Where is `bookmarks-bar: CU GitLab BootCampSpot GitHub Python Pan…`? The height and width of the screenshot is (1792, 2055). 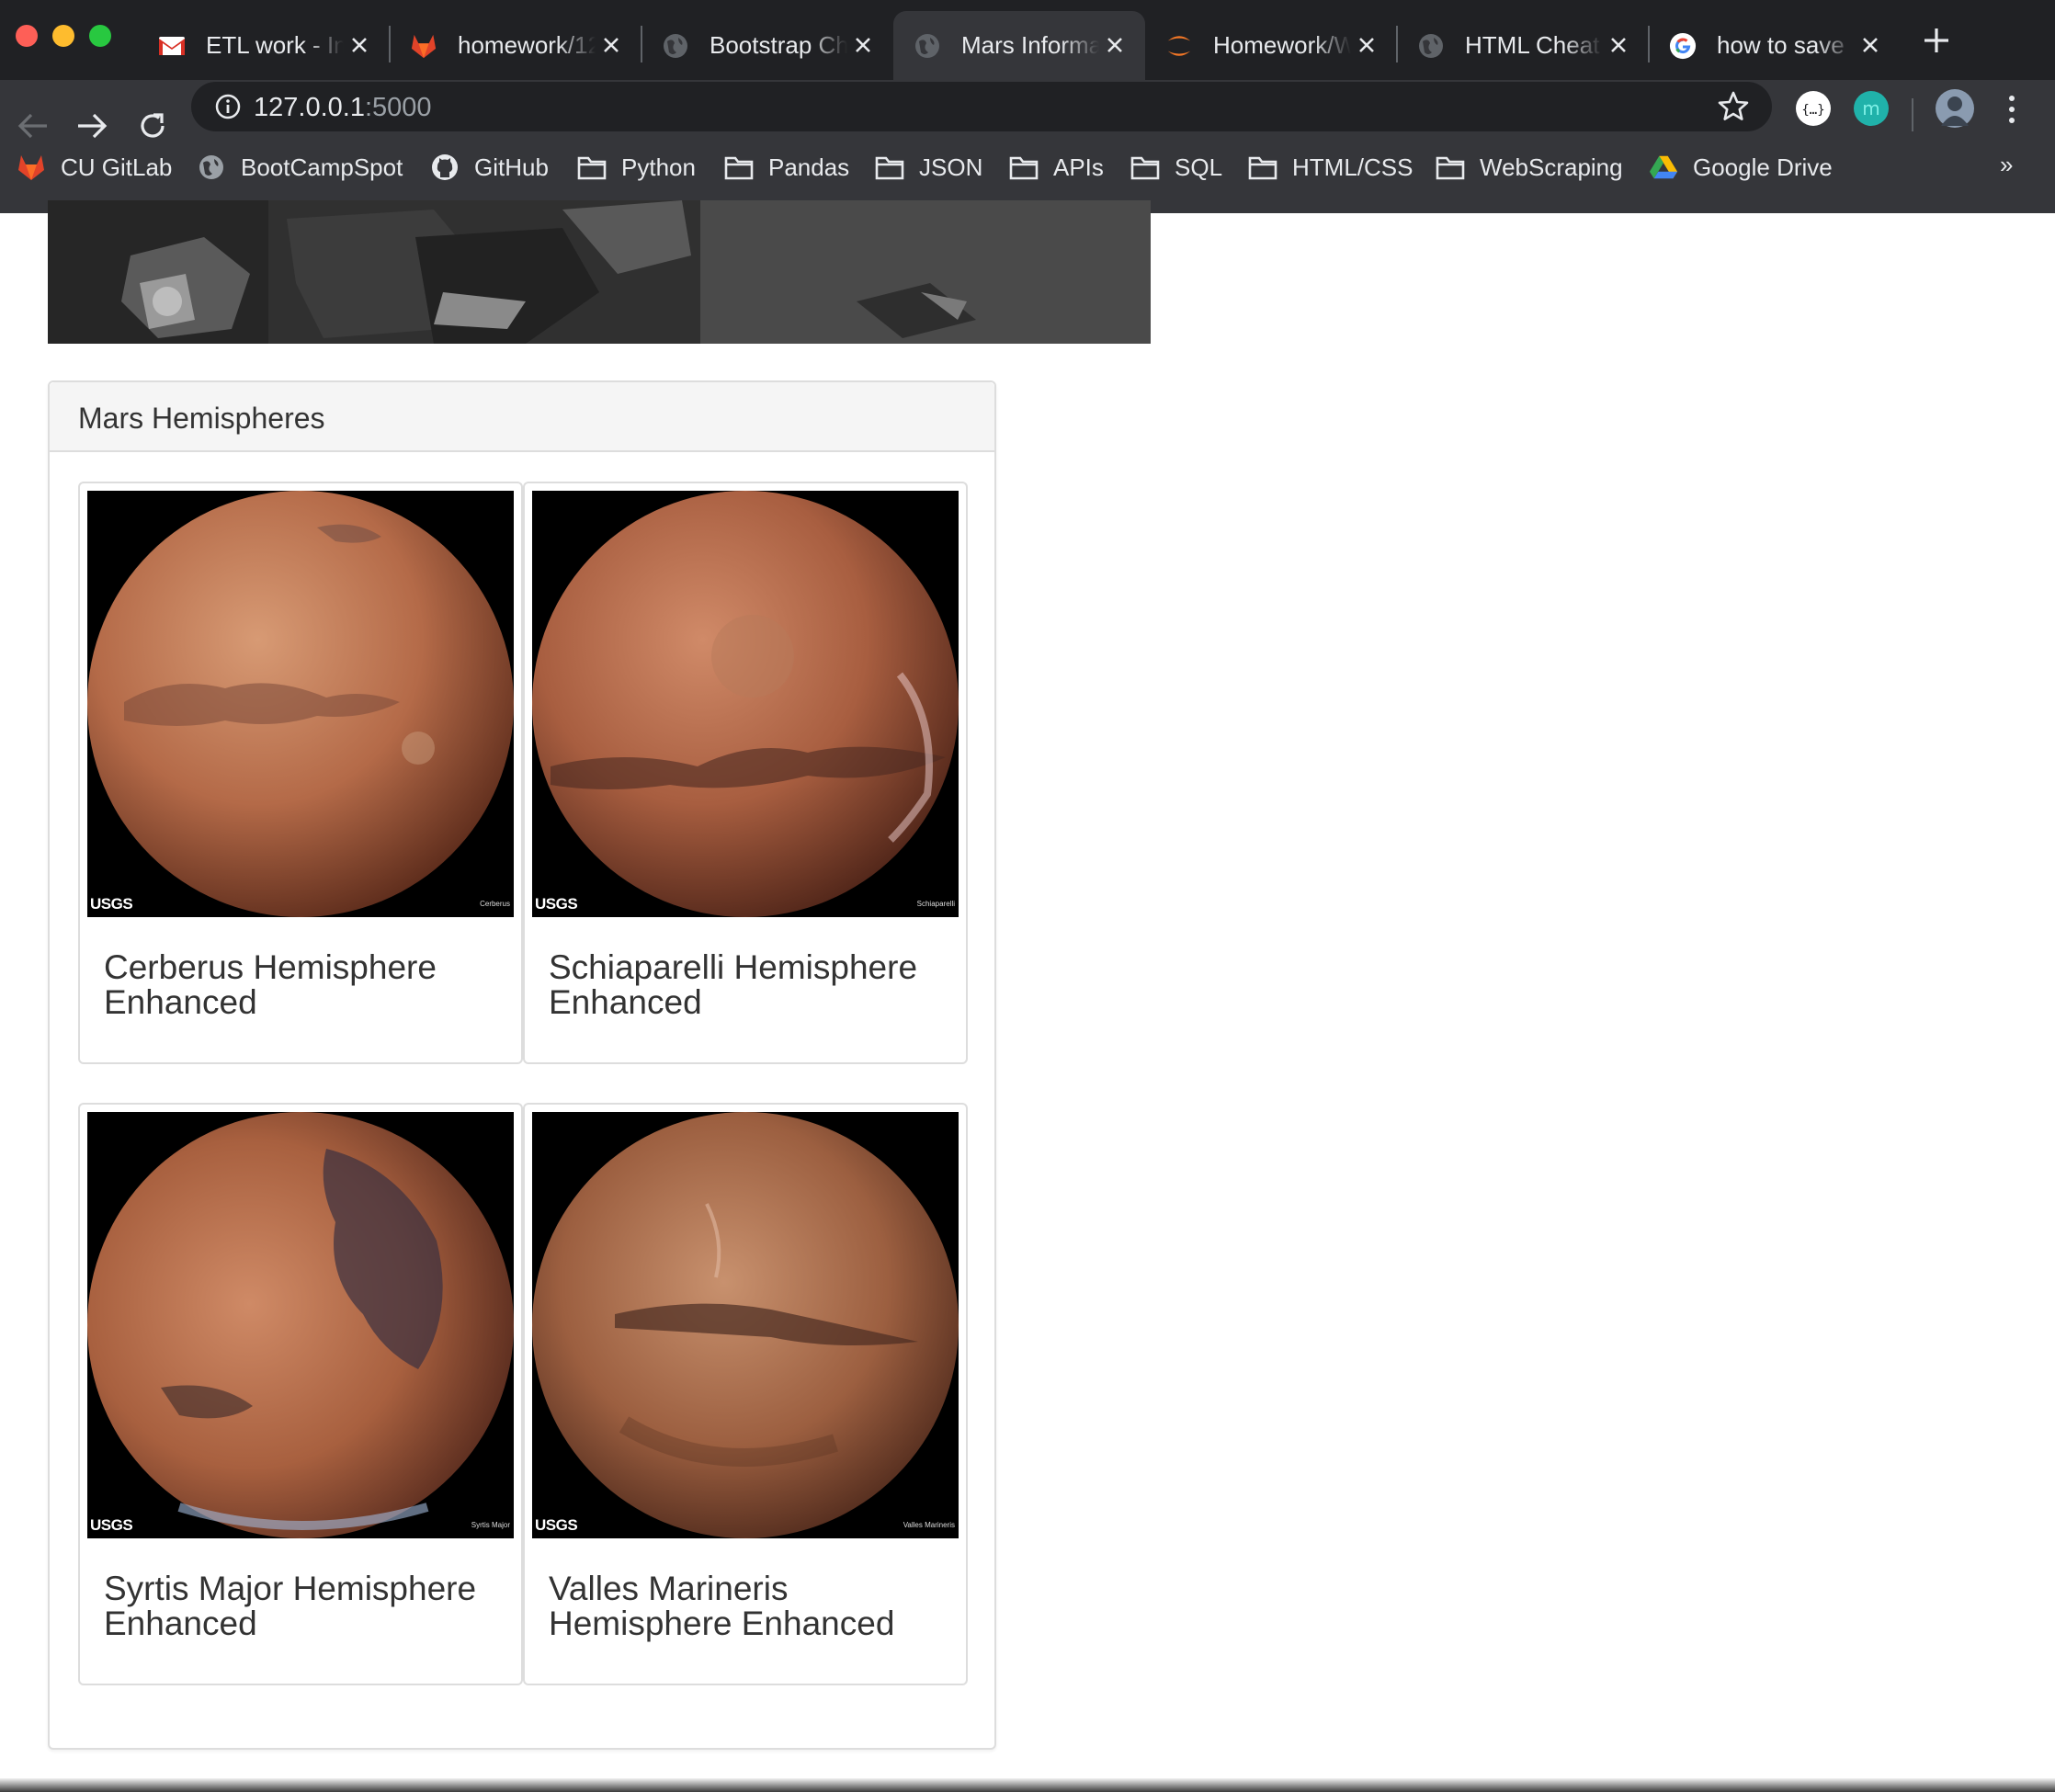 bookmarks-bar: CU GitLab BootCampSpot GitHub Python Pan… is located at coordinates (1027, 170).